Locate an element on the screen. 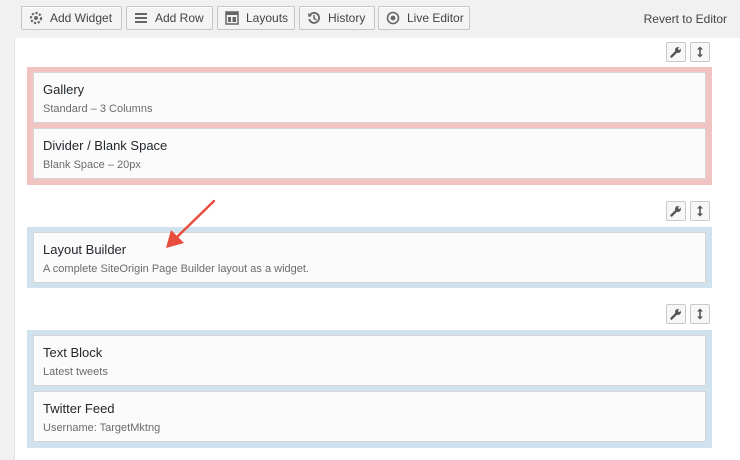 The width and height of the screenshot is (740, 460). widget-twitter-feed: Twitter Feed Username: TargetMktng is located at coordinates (369, 416).